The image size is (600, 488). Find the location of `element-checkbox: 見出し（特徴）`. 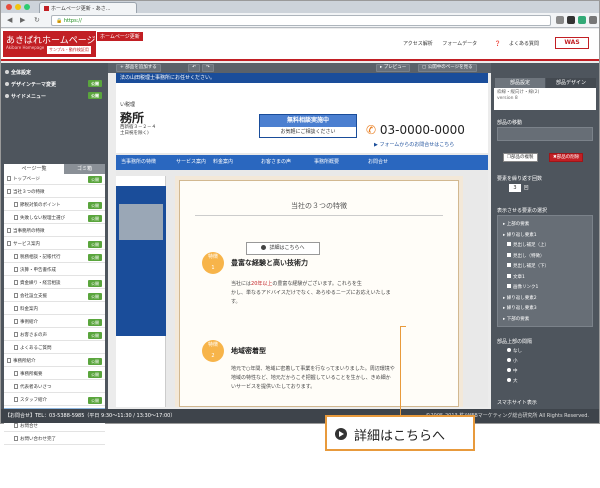

element-checkbox: 見出し（特徴） is located at coordinates (526, 255).